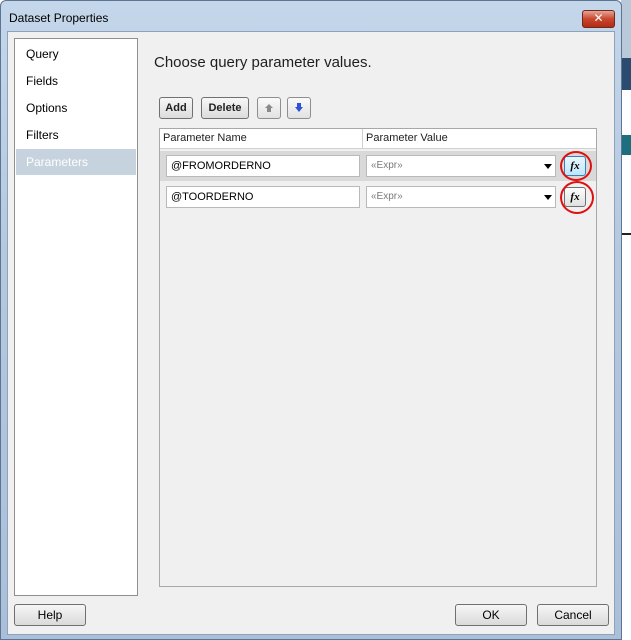 The image size is (631, 640). I want to click on parameter-name-field: @FROMORDERNO, so click(263, 166).